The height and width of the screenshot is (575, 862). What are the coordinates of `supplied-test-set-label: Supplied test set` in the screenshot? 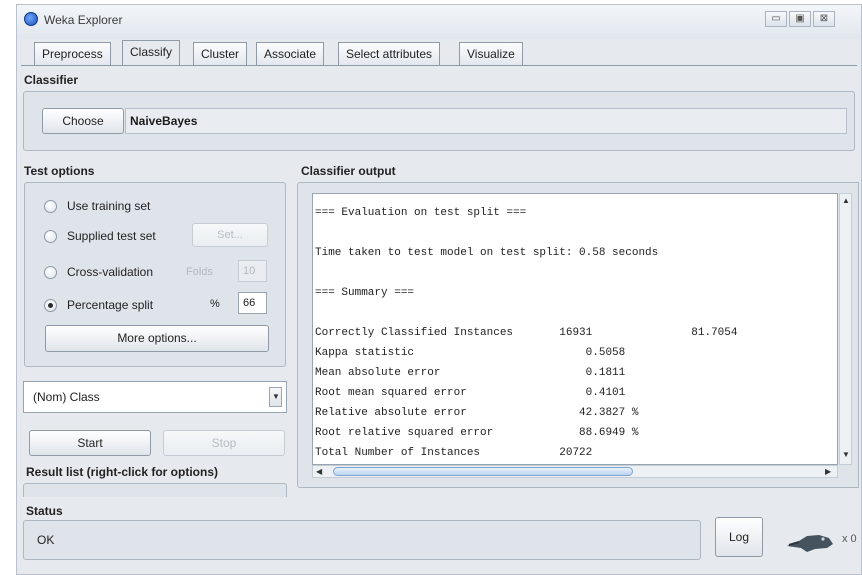 It's located at (111, 236).